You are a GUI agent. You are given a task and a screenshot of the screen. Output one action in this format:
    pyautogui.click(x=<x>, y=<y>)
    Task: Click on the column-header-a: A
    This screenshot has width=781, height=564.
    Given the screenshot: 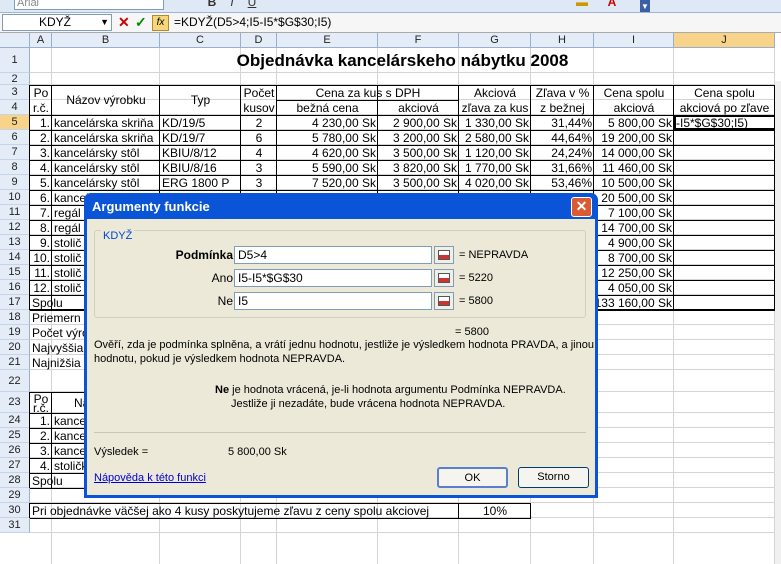 What is the action you would take?
    pyautogui.click(x=41, y=40)
    